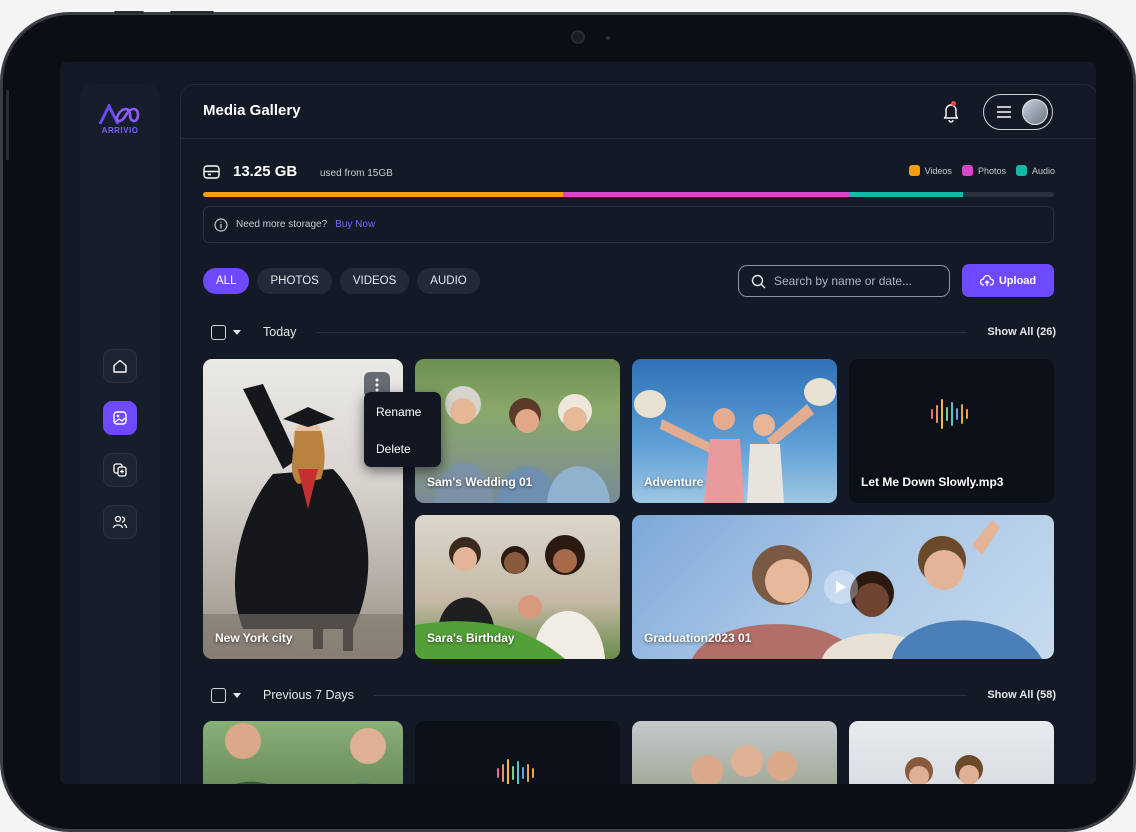 Image resolution: width=1136 pixels, height=832 pixels. What do you see at coordinates (383, 194) in the screenshot?
I see `videos-usage-segment` at bounding box center [383, 194].